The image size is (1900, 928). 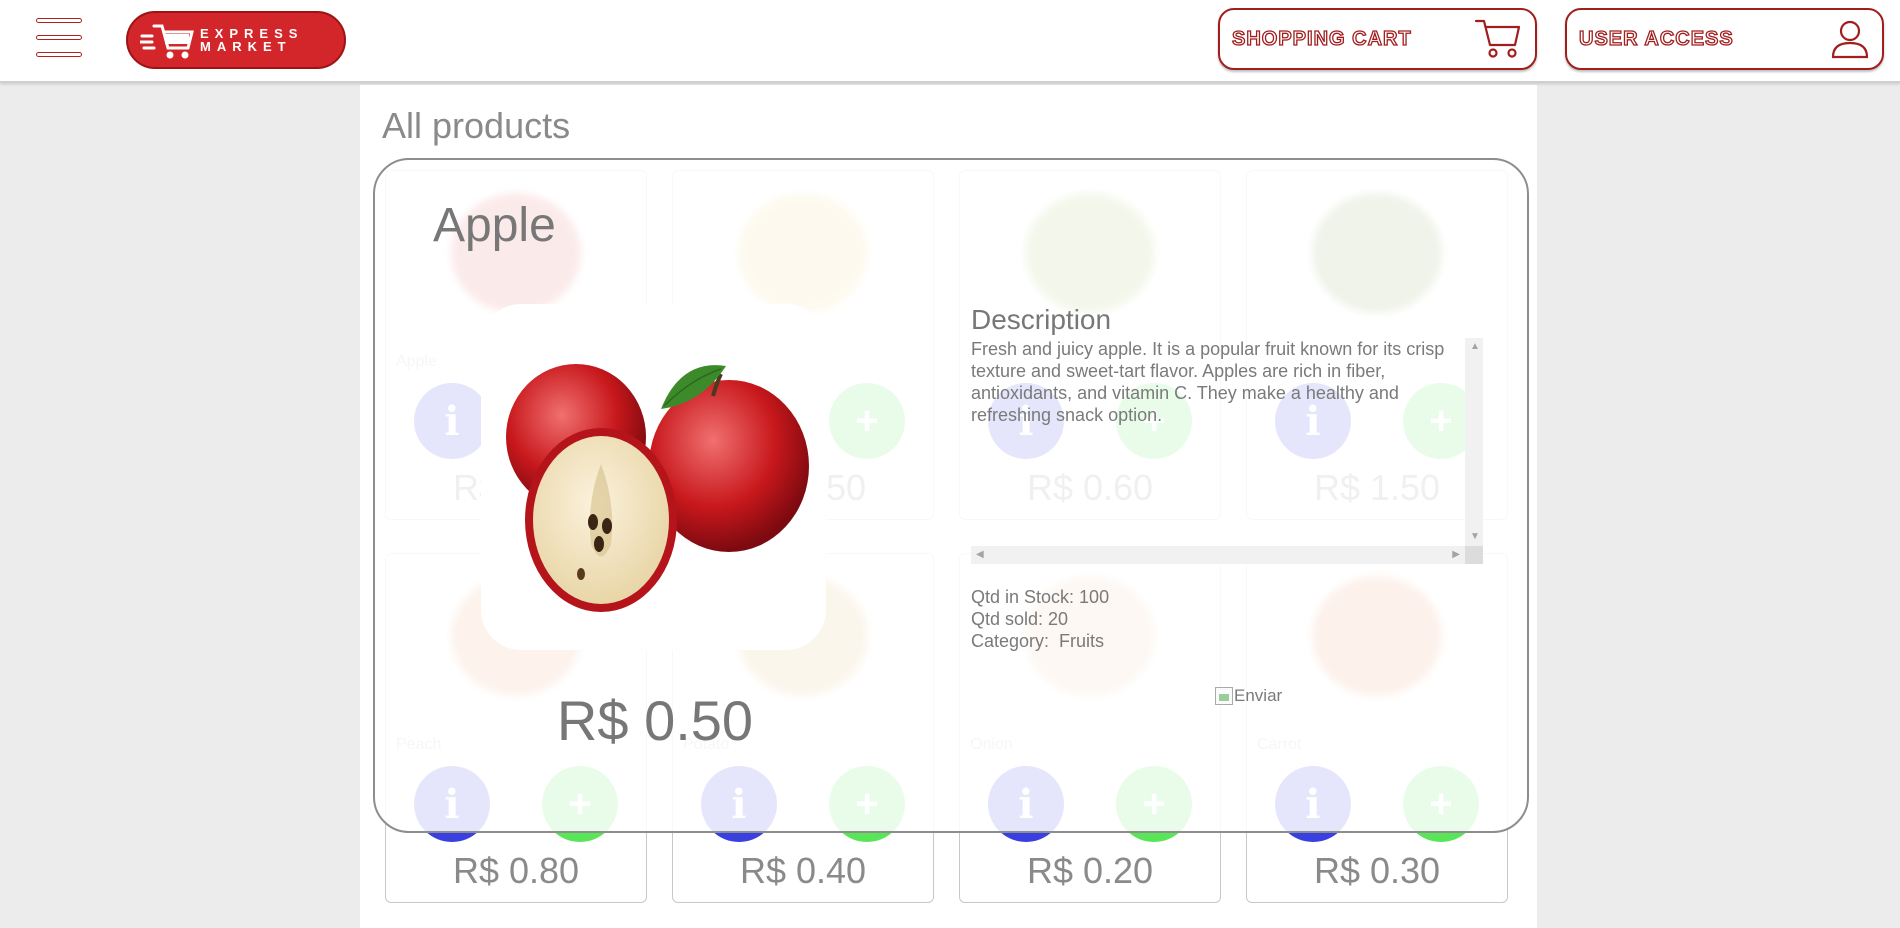 What do you see at coordinates (1218, 555) in the screenshot?
I see `horizontal-scrollbar: ◀ ▶` at bounding box center [1218, 555].